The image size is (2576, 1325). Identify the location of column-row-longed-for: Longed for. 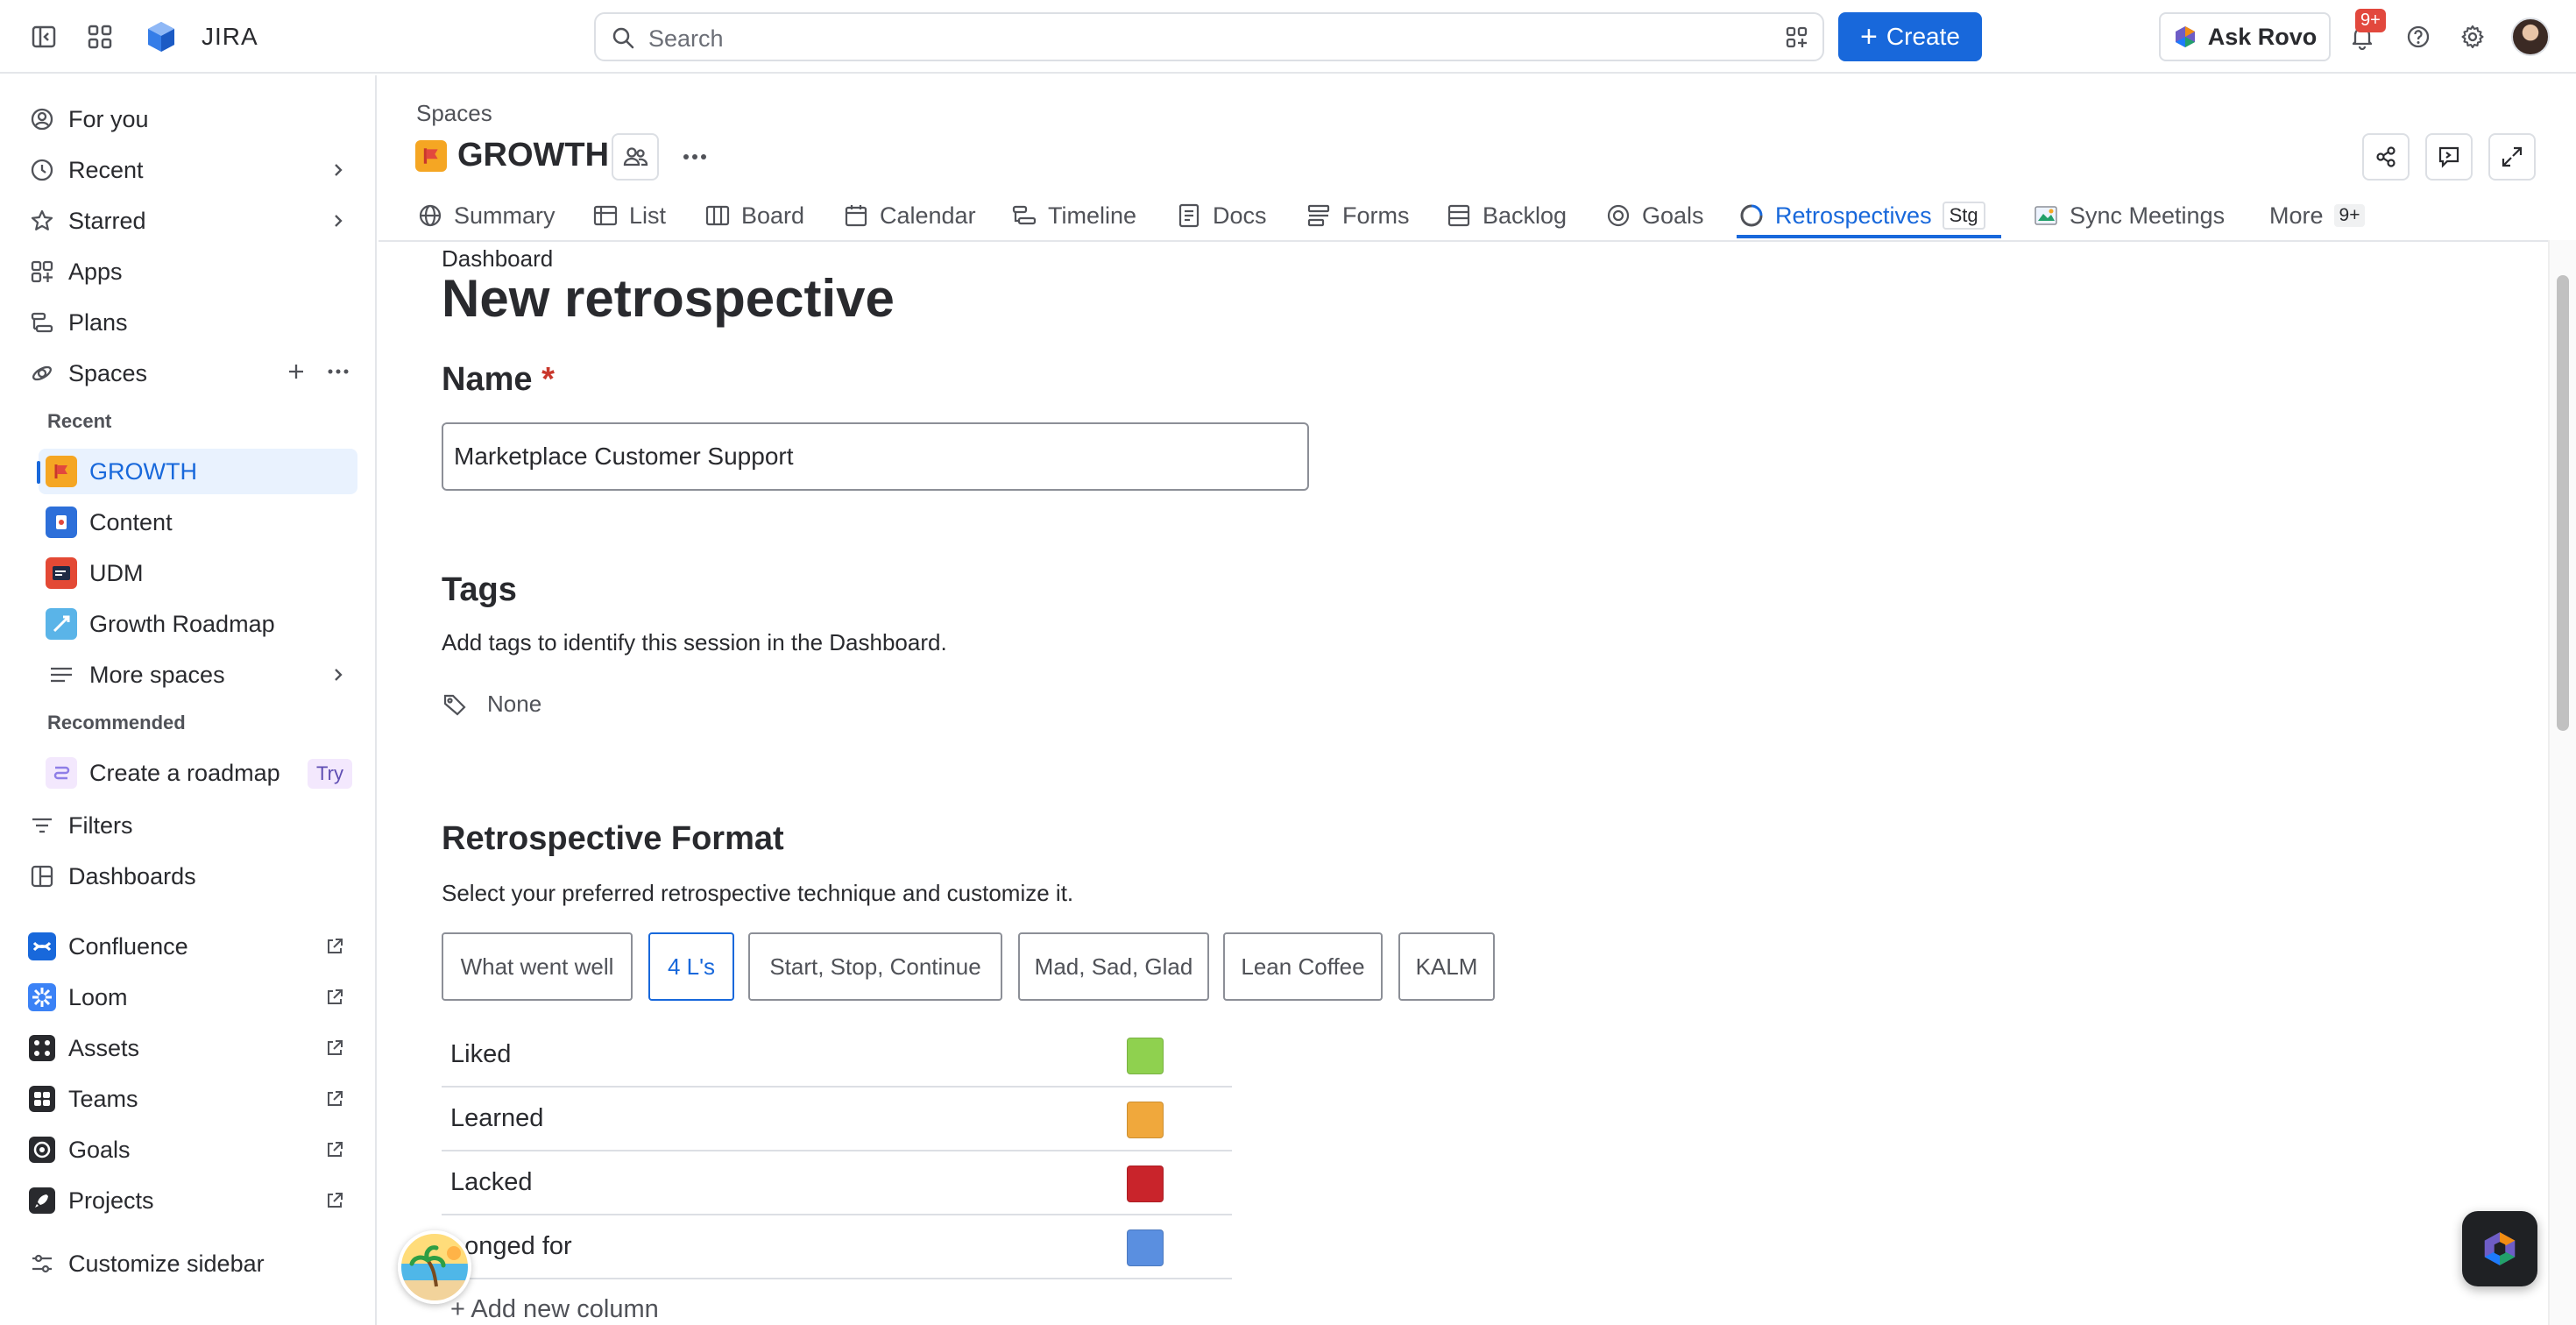
(837, 1247).